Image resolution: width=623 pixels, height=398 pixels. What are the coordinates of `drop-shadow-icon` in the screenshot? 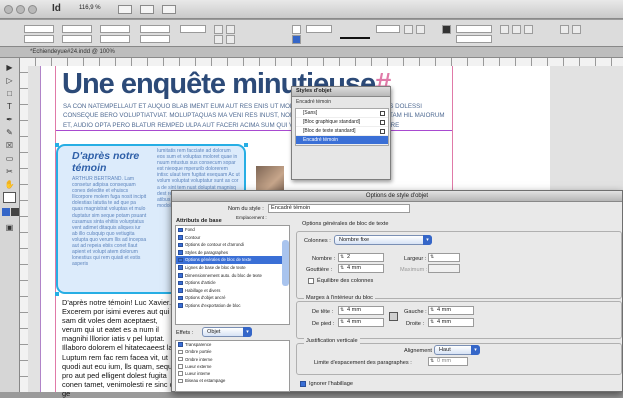 It's located at (408, 29).